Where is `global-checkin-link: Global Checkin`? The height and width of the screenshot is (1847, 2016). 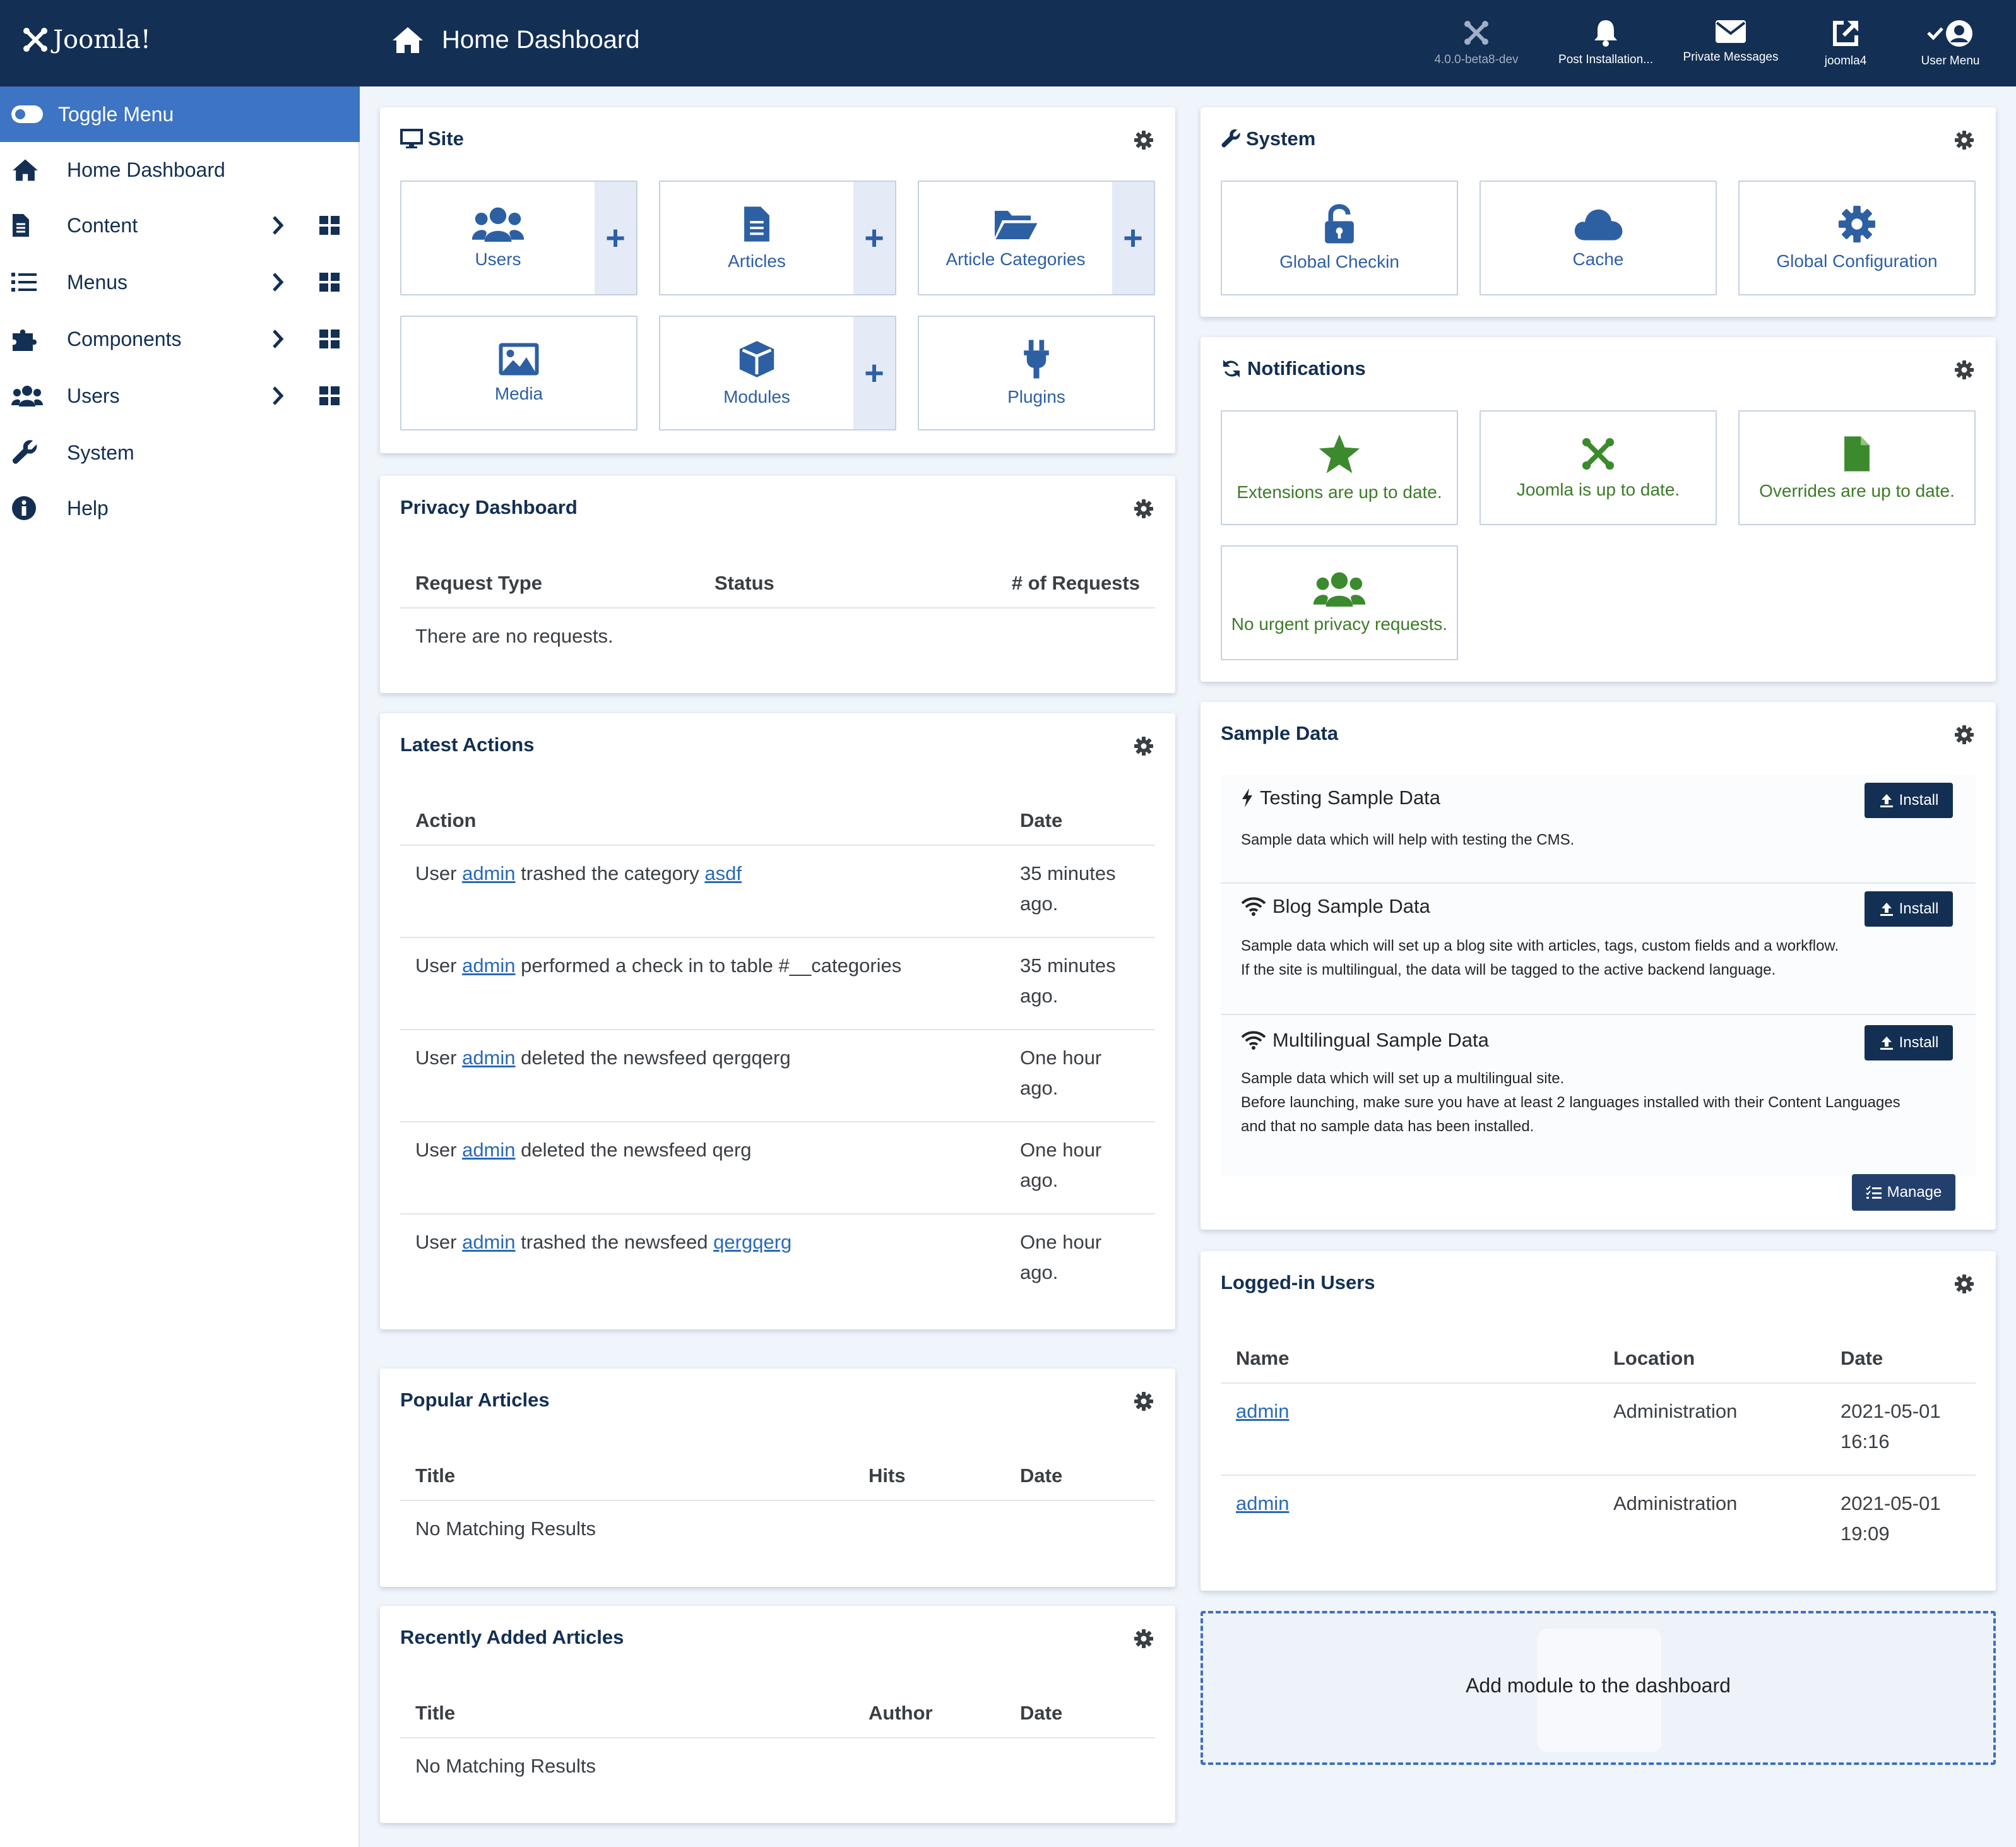
global-checkin-link: Global Checkin is located at coordinates (1339, 238).